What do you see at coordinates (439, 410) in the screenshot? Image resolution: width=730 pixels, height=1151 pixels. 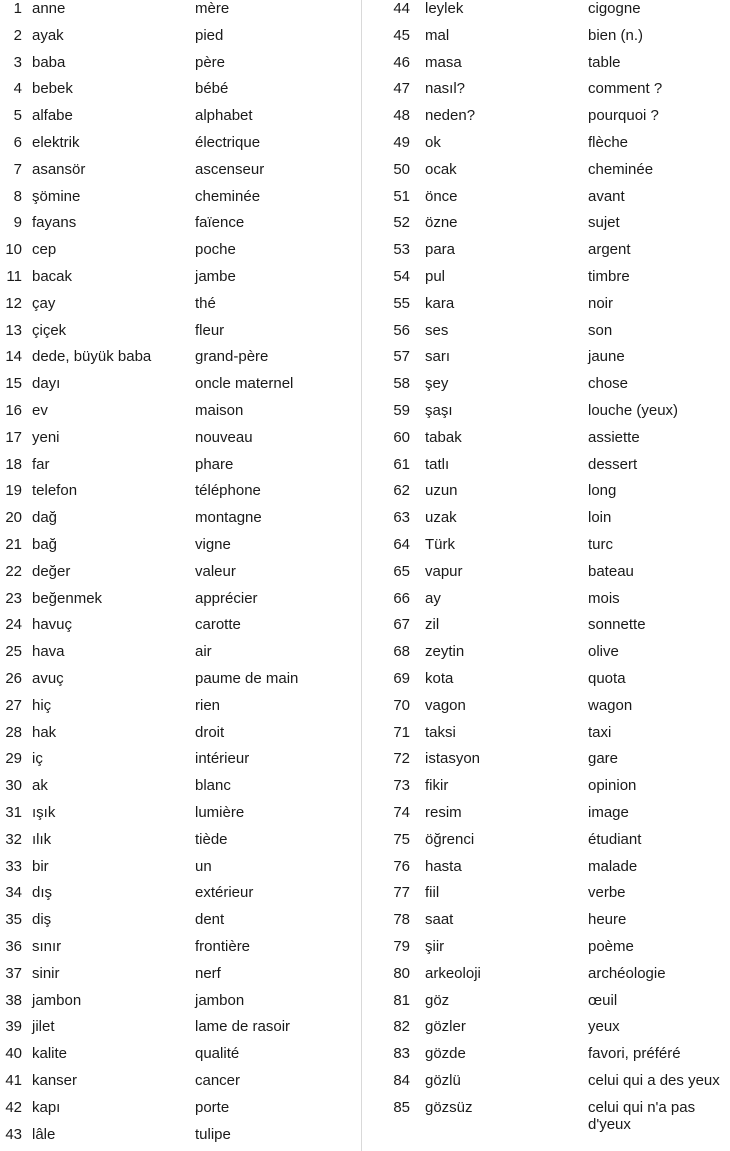 I see `turkish-word: şaşı` at bounding box center [439, 410].